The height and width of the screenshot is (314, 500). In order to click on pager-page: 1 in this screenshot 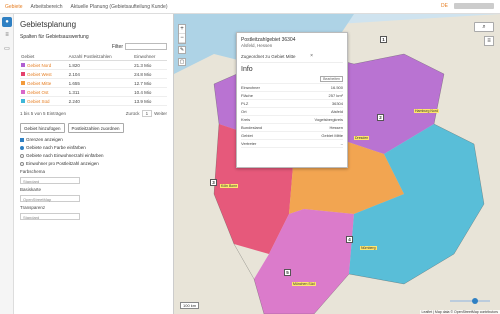, I will do `click(147, 113)`.